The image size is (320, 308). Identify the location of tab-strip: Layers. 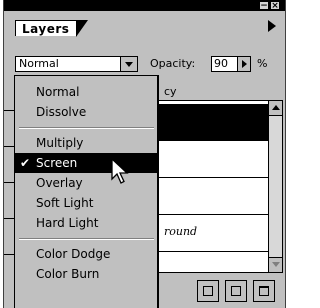
(144, 24).